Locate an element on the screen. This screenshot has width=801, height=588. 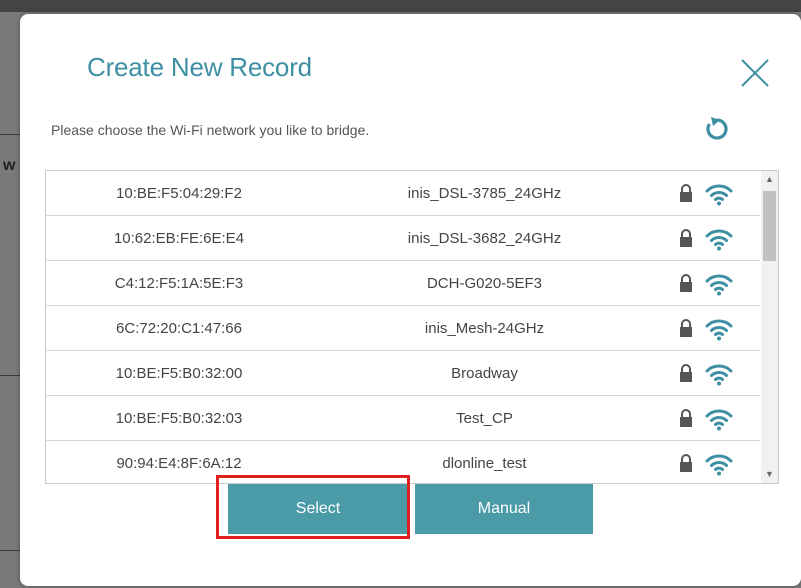
network-mac-address: C4:12:F5:1A:5E:F3 is located at coordinates (179, 283).